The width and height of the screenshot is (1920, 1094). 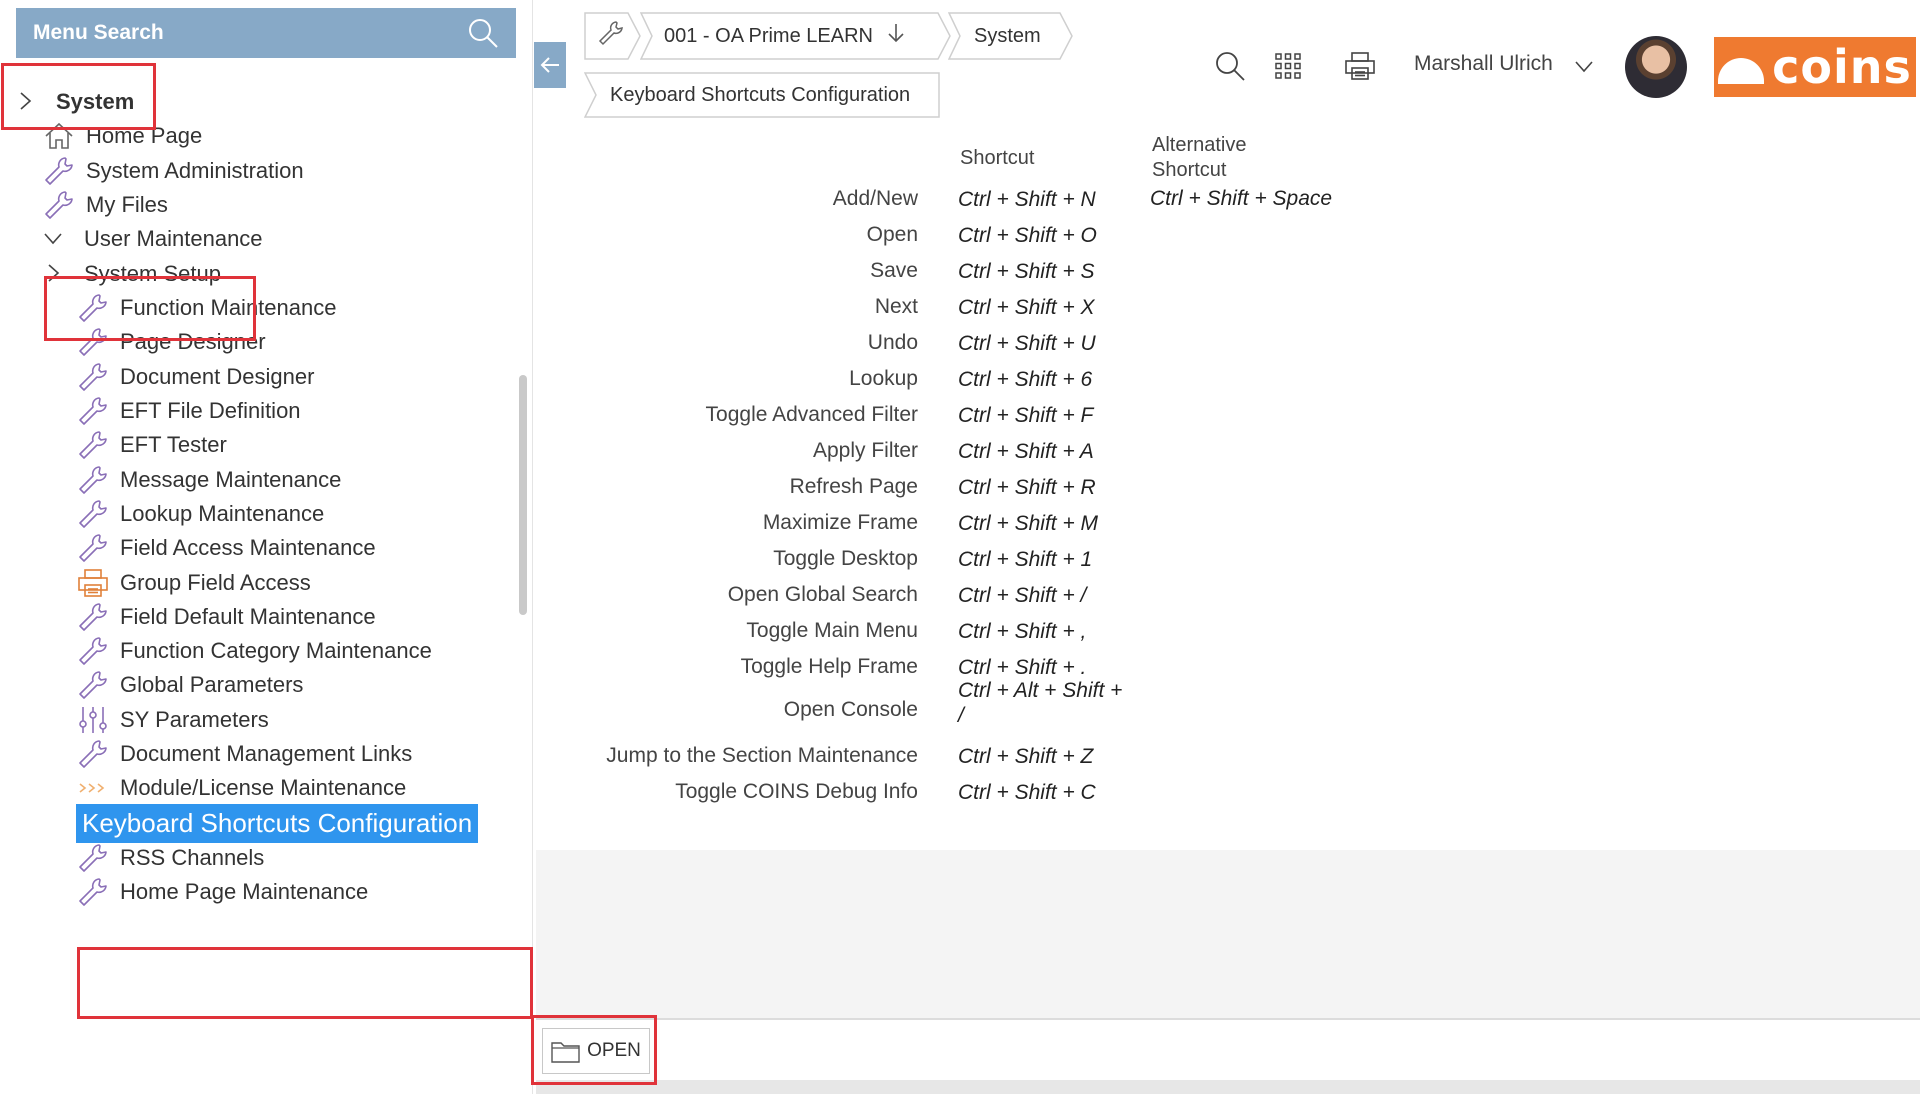 I want to click on sidebar-item-eft-tester: EFT Tester, so click(x=151, y=445).